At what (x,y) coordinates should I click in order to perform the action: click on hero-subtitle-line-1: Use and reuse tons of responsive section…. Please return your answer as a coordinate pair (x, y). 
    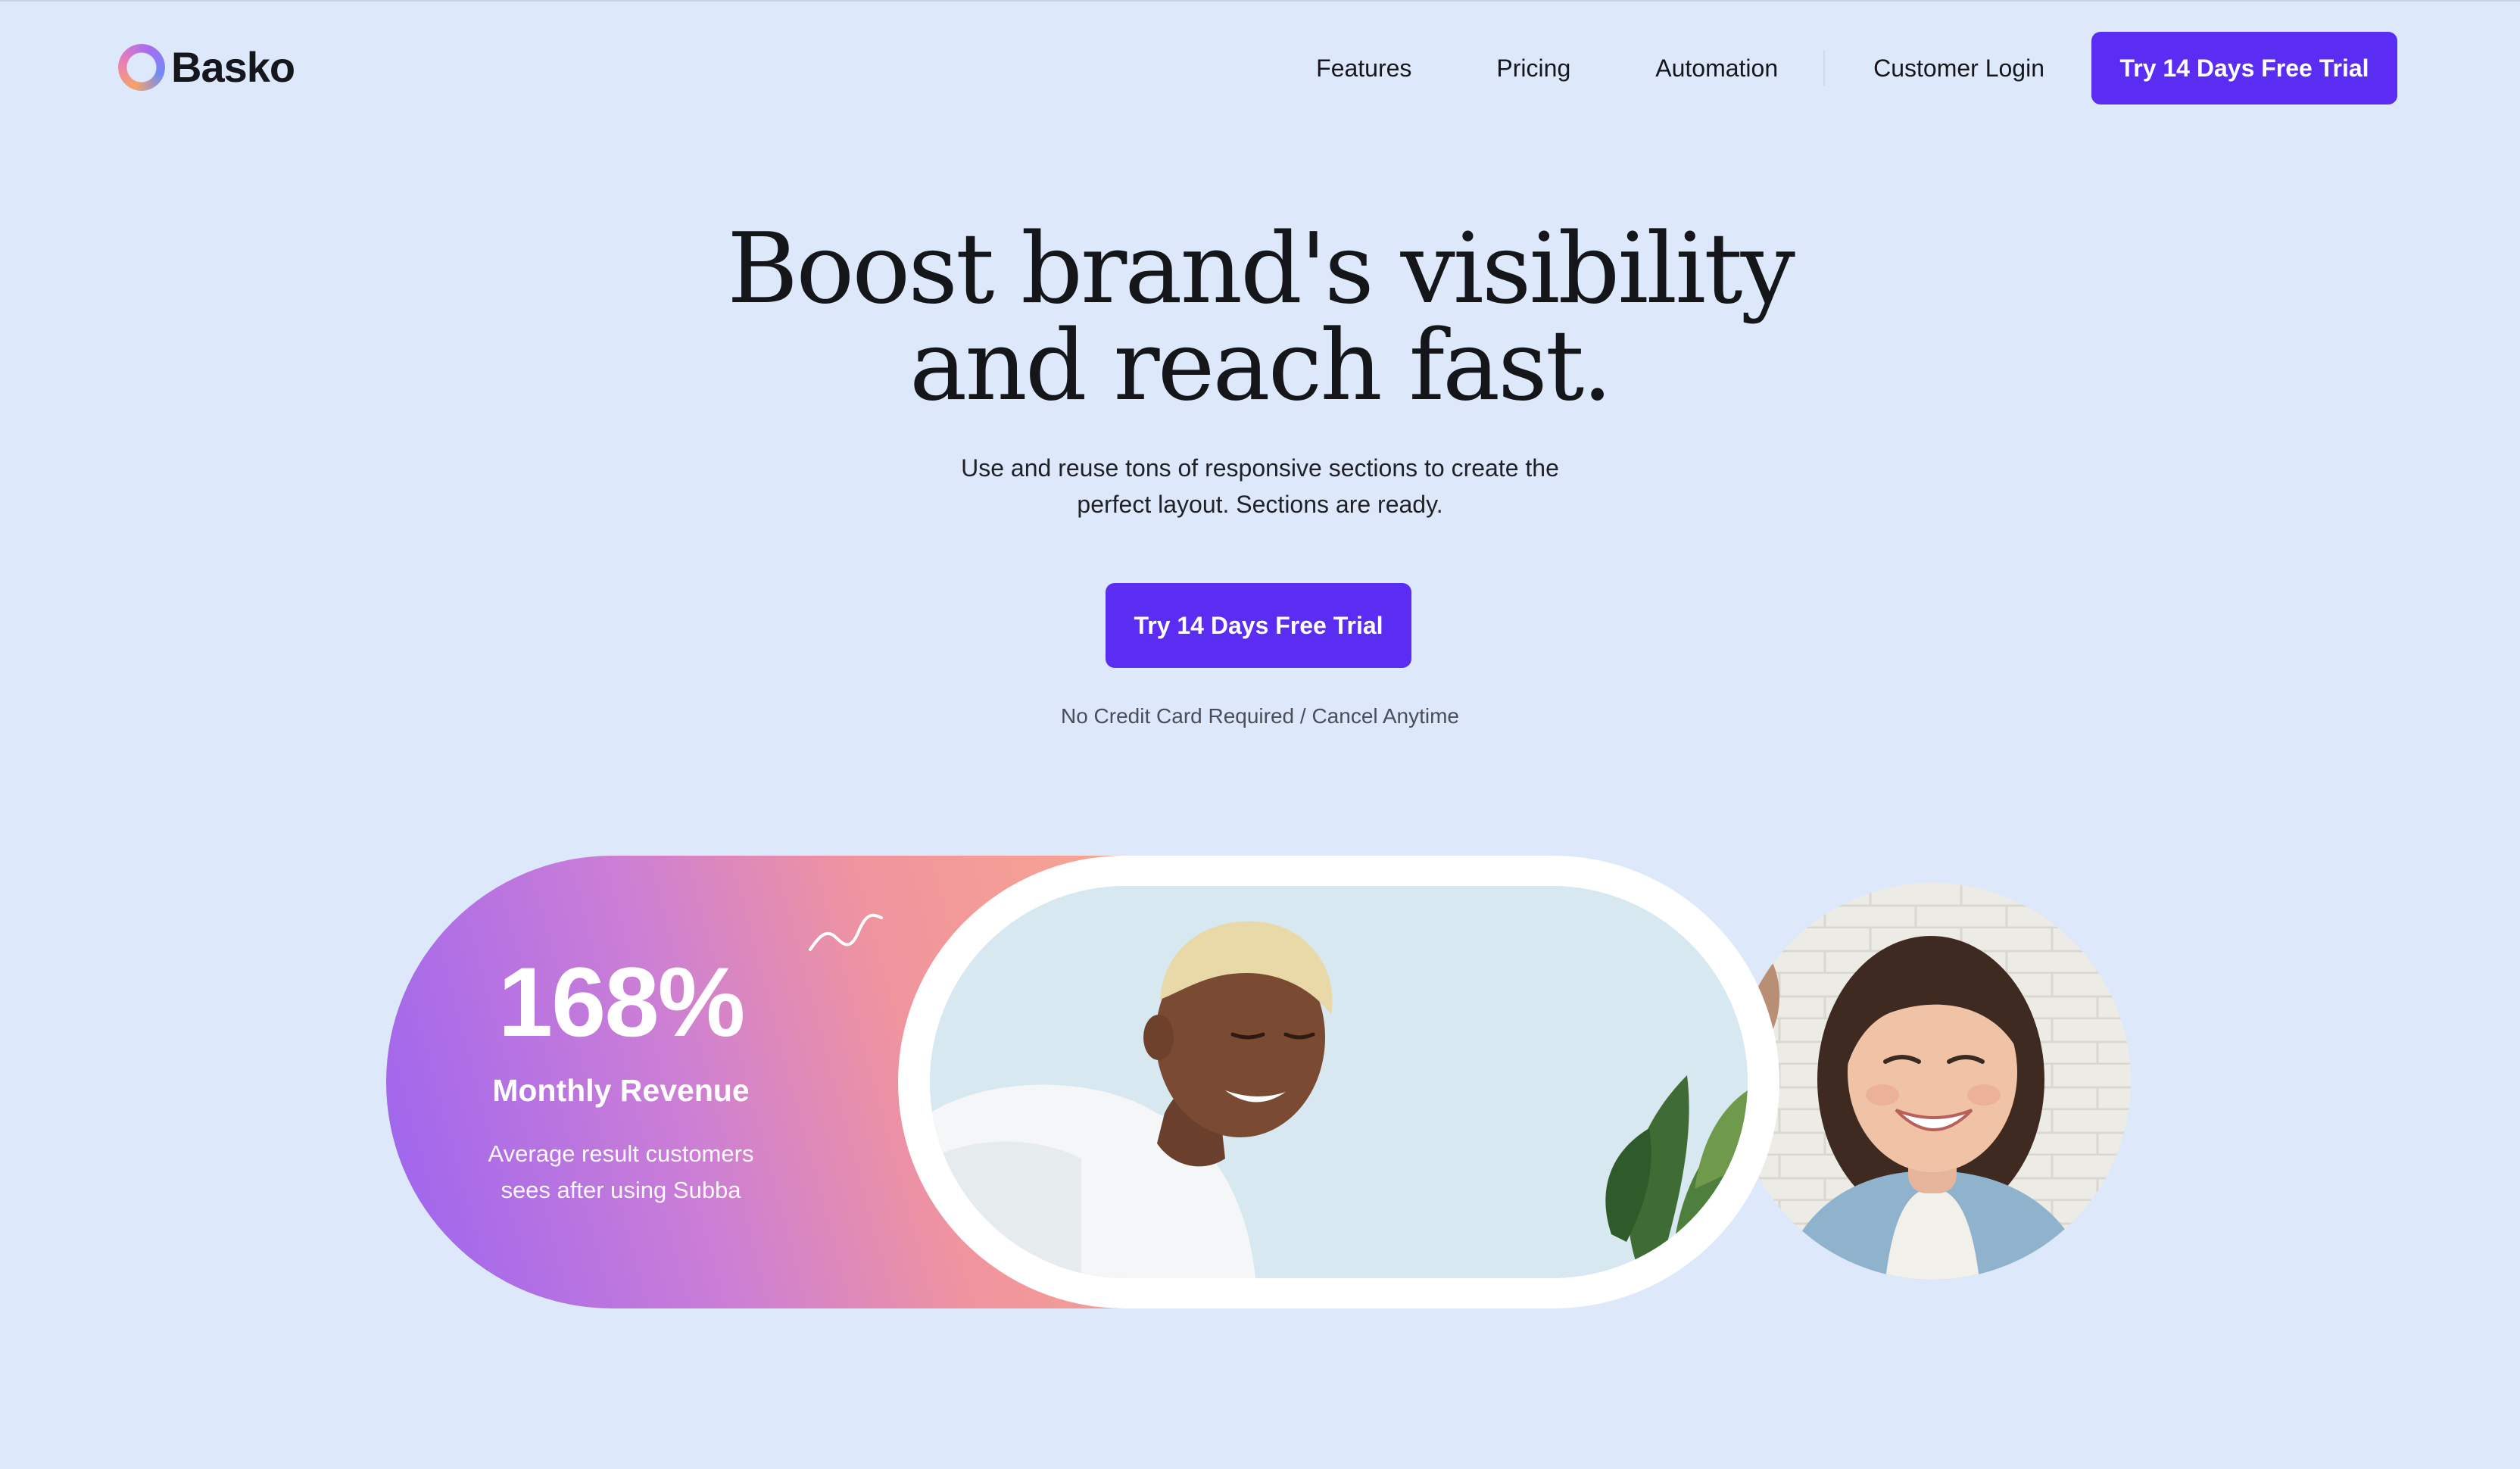
    Looking at the image, I should click on (1260, 468).